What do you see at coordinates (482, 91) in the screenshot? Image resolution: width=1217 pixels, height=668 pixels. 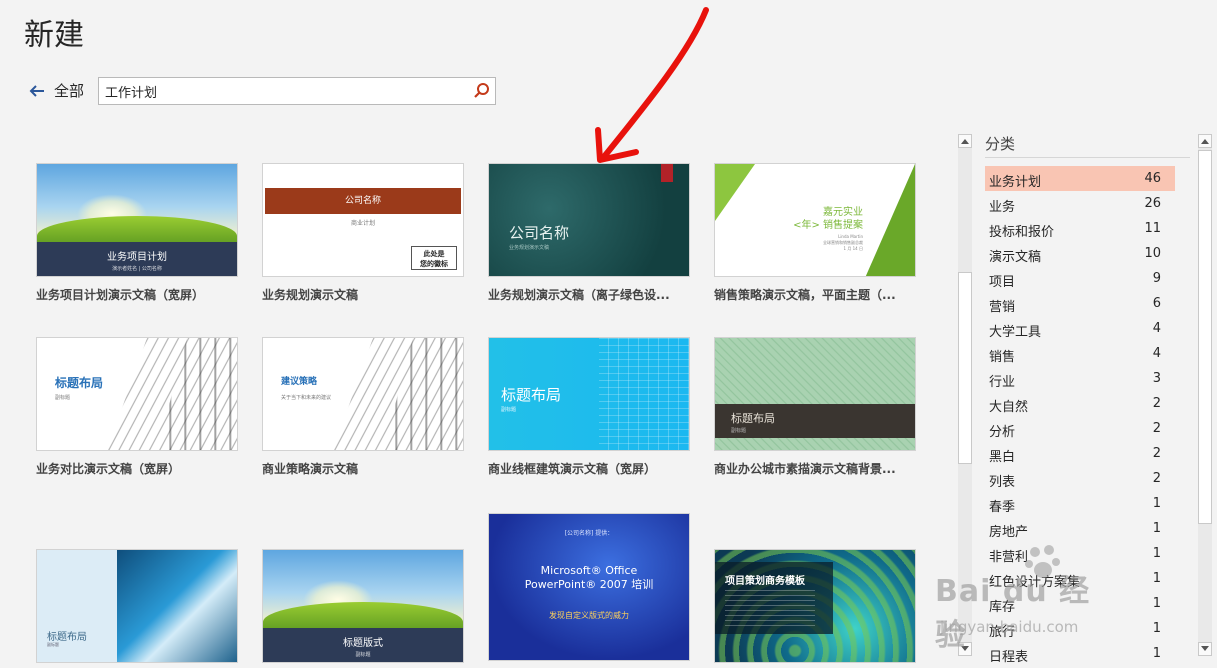 I see `search-icon` at bounding box center [482, 91].